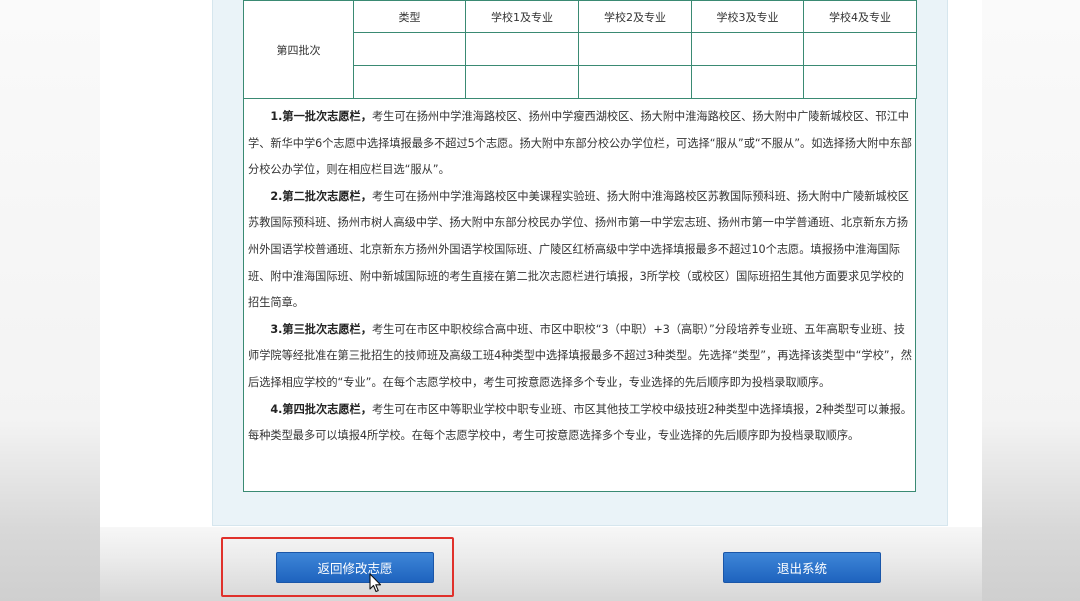 Image resolution: width=1080 pixels, height=601 pixels. What do you see at coordinates (1031, 300) in the screenshot?
I see `right-margin` at bounding box center [1031, 300].